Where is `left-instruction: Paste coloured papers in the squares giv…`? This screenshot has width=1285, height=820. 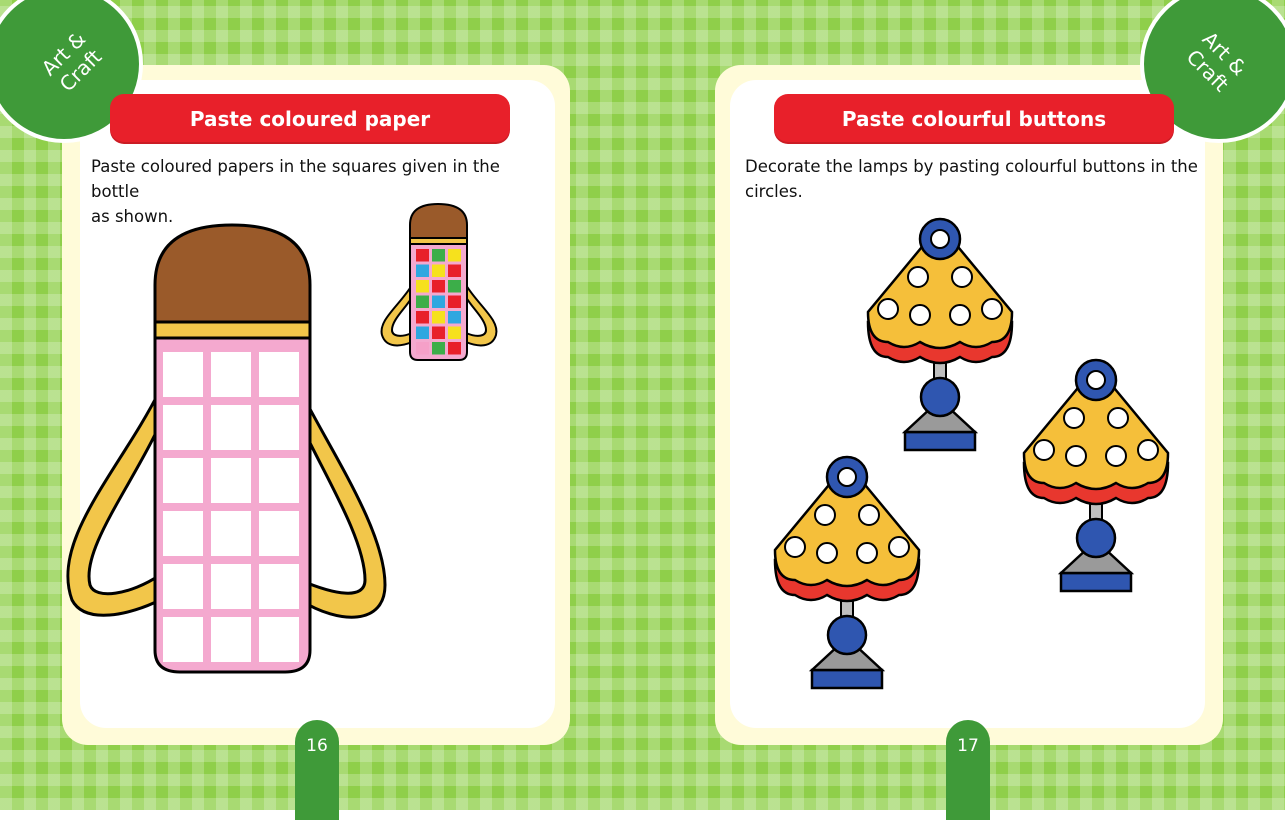
left-instruction: Paste coloured papers in the squares giv… is located at coordinates (321, 191).